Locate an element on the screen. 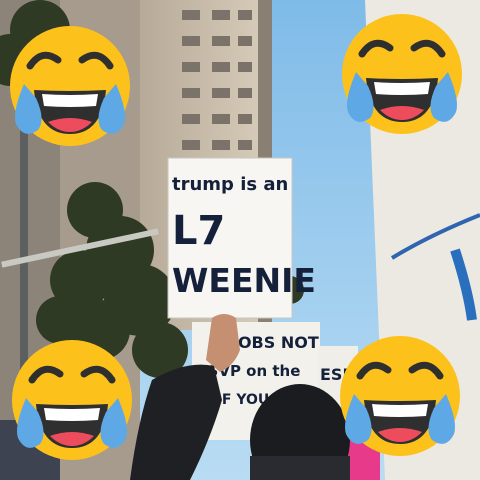 This screenshot has width=480, height=480. main-sign-line2: L7 is located at coordinates (198, 231).